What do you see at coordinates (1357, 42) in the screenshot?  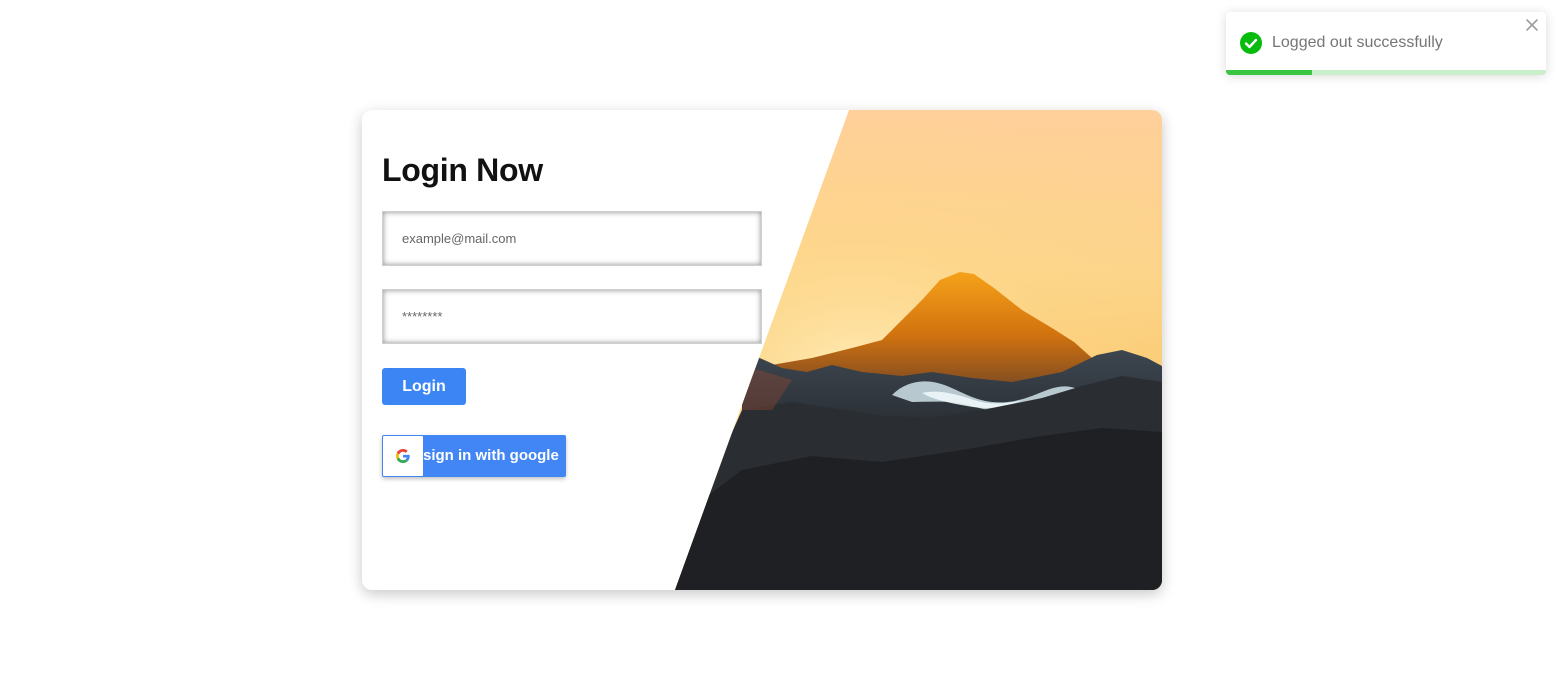 I see `toast-message: Logged out successfully` at bounding box center [1357, 42].